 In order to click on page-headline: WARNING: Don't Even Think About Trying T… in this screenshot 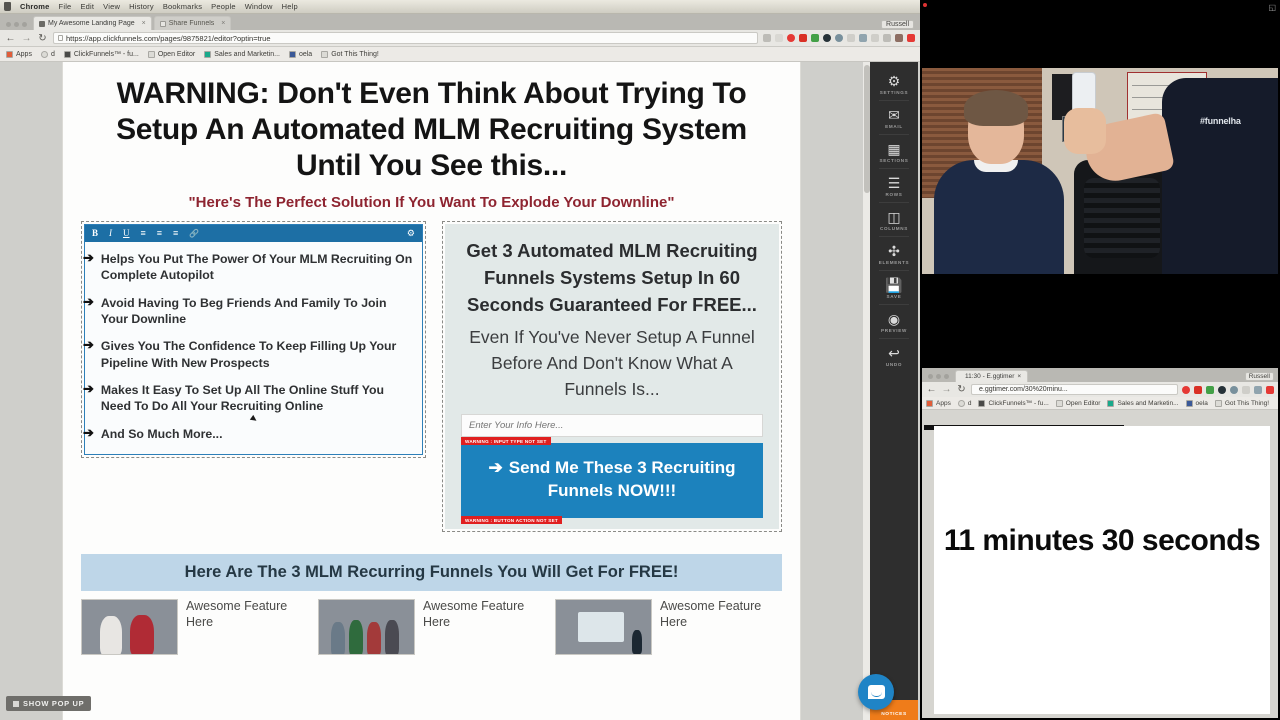, I will do `click(431, 124)`.